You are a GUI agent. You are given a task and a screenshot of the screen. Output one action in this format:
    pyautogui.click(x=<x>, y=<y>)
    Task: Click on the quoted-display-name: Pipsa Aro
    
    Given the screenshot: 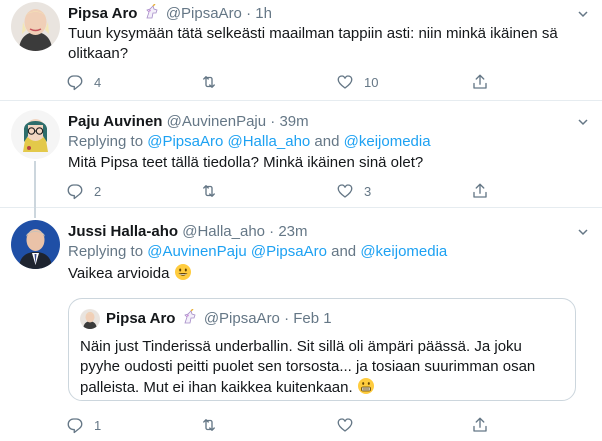 What is the action you would take?
    pyautogui.click(x=141, y=318)
    